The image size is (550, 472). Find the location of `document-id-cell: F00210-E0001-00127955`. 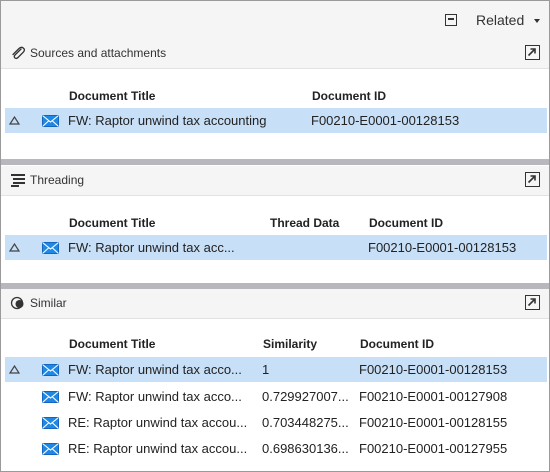

document-id-cell: F00210-E0001-00127955 is located at coordinates (433, 448).